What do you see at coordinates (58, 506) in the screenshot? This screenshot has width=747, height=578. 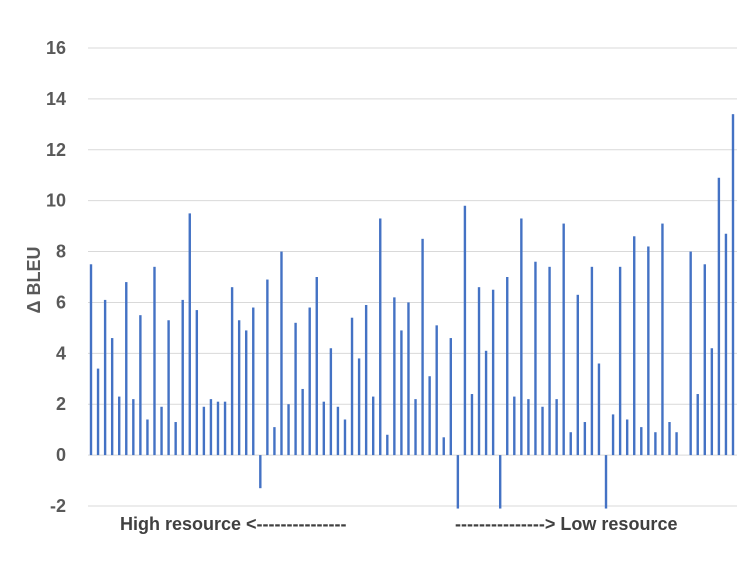 I see `y-tick-label: -2` at bounding box center [58, 506].